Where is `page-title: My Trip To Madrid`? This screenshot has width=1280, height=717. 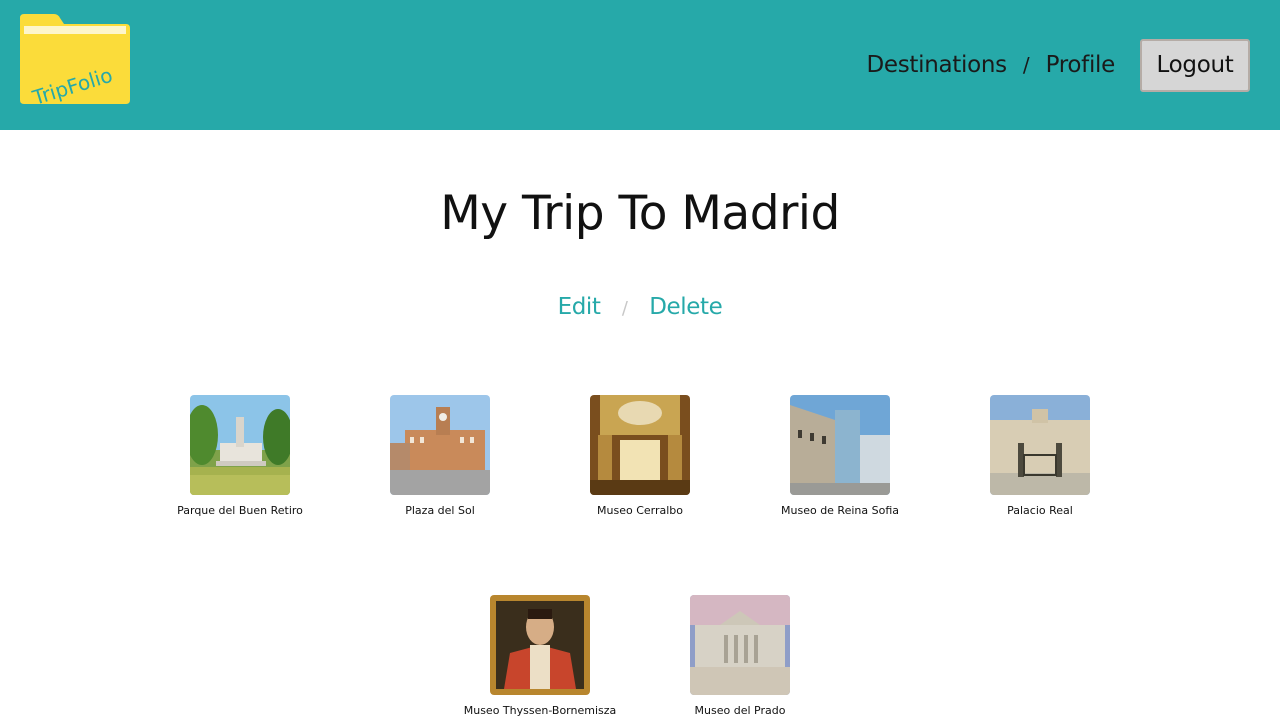
page-title: My Trip To Madrid is located at coordinates (640, 213).